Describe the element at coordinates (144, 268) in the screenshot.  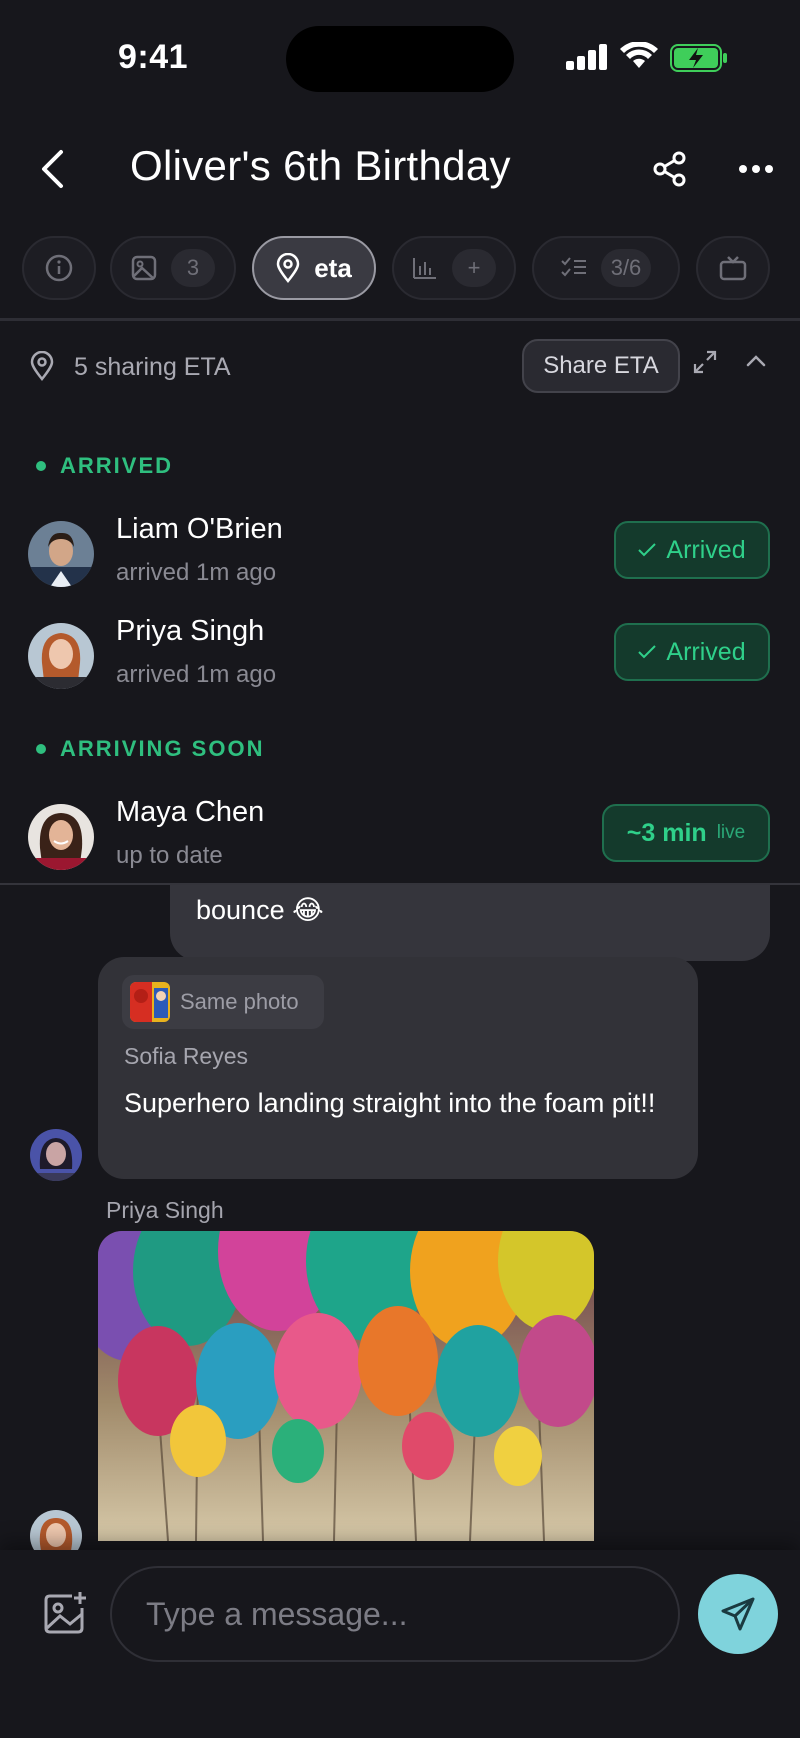
I see `image-icon` at that location.